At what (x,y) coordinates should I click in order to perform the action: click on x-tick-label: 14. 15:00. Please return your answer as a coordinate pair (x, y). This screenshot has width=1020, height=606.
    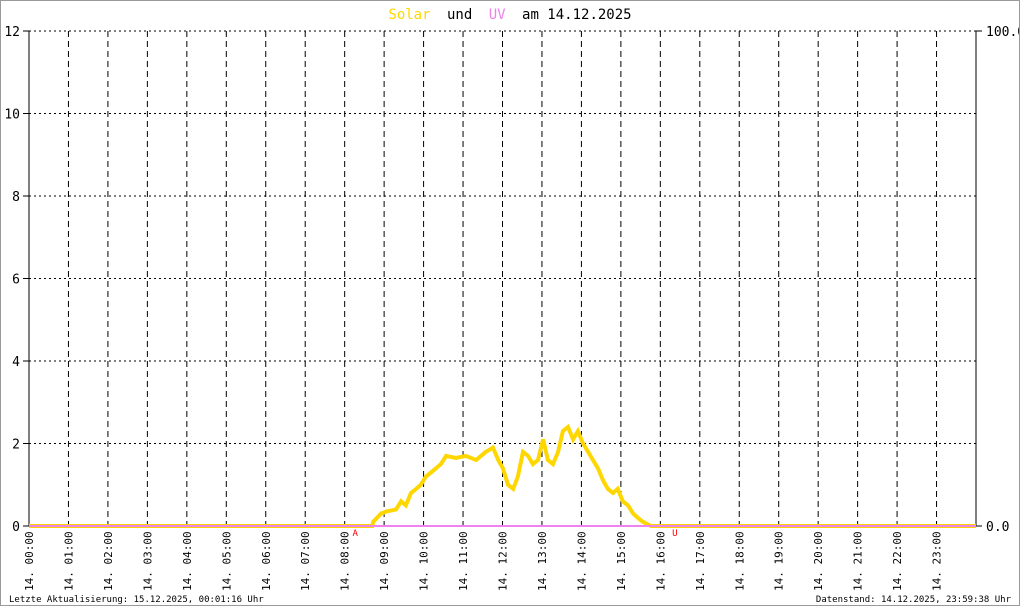
    Looking at the image, I should click on (621, 561).